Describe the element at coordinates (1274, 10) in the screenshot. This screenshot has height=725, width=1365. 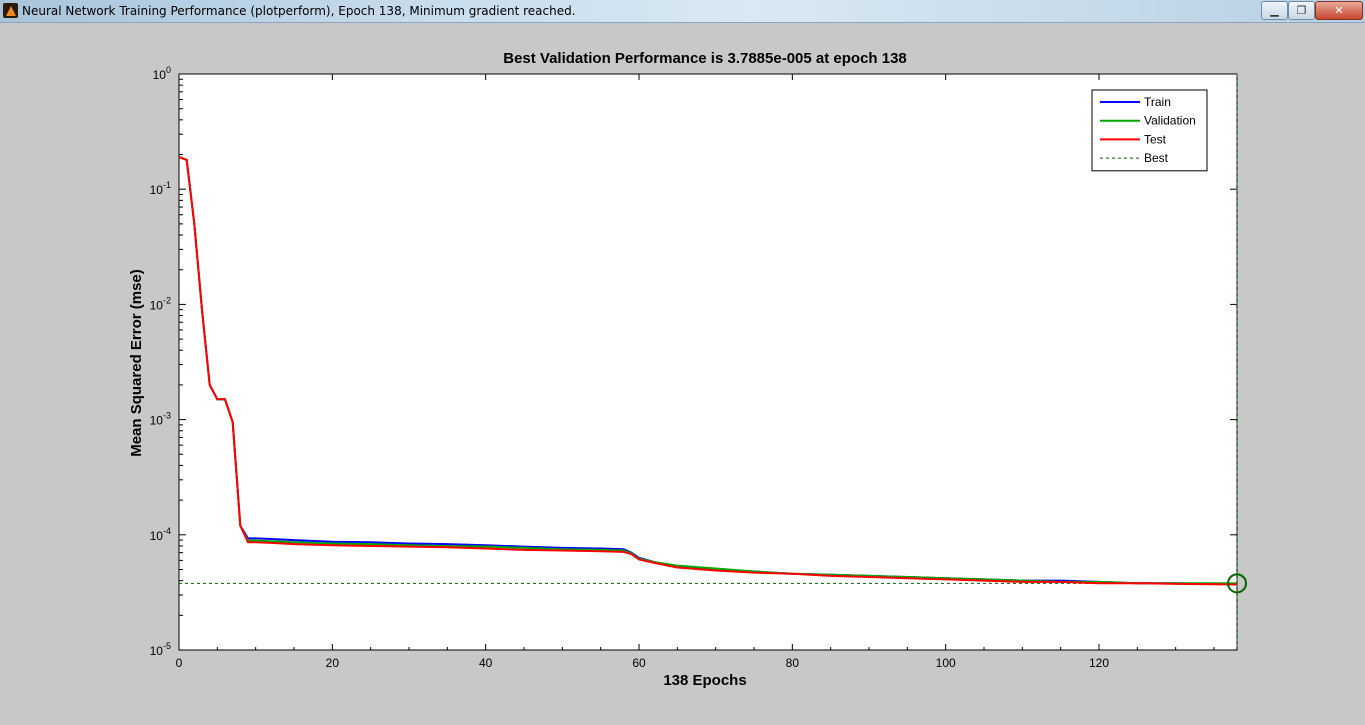
I see `minimize-button: ▁` at that location.